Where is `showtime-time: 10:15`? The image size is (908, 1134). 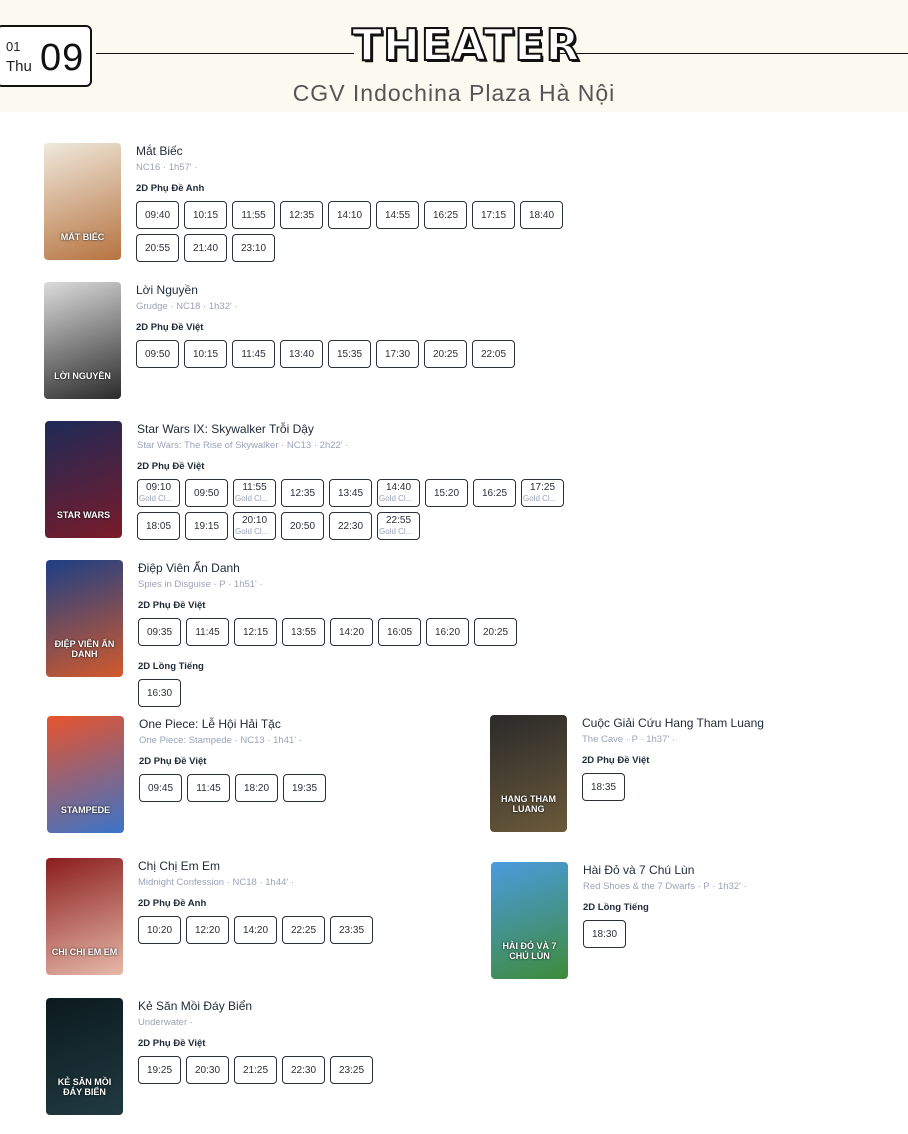
showtime-time: 10:15 is located at coordinates (205, 215).